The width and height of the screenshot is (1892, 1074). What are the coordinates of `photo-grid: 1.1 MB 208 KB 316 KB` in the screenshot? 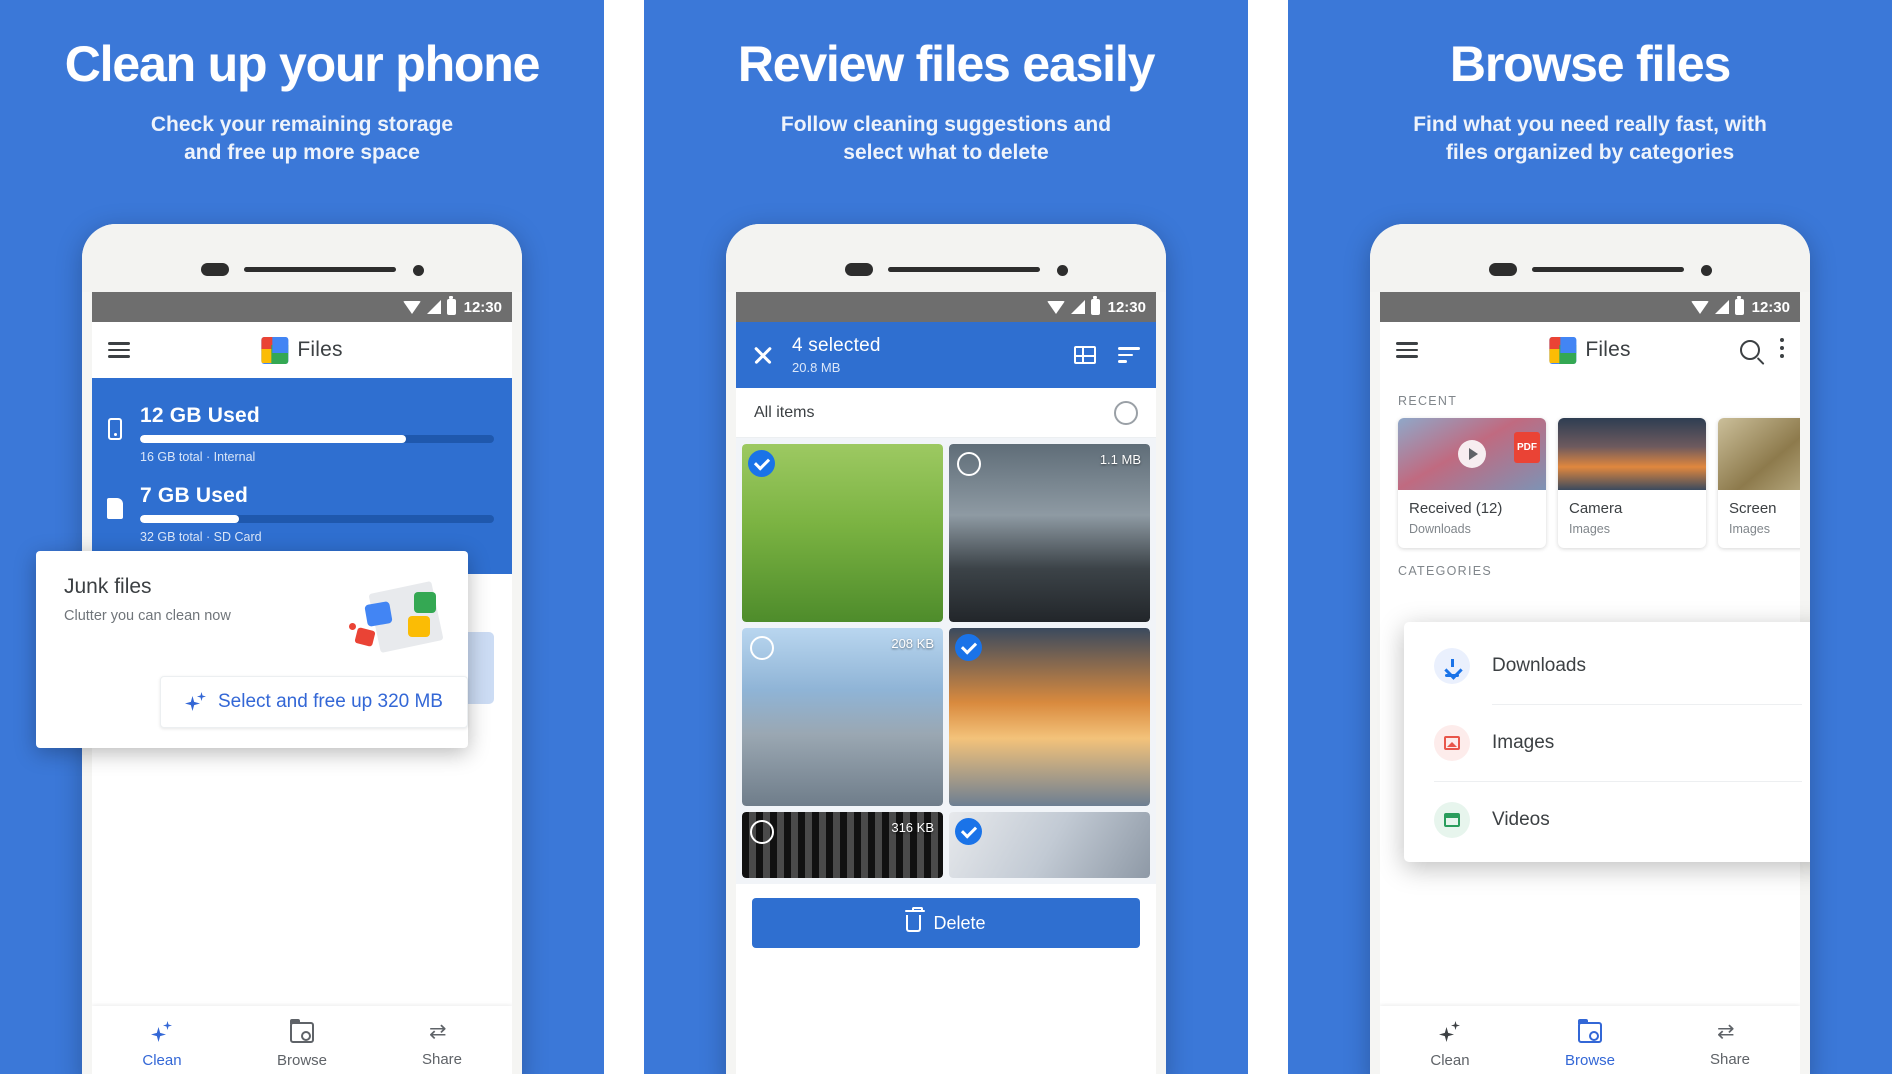 It's located at (946, 661).